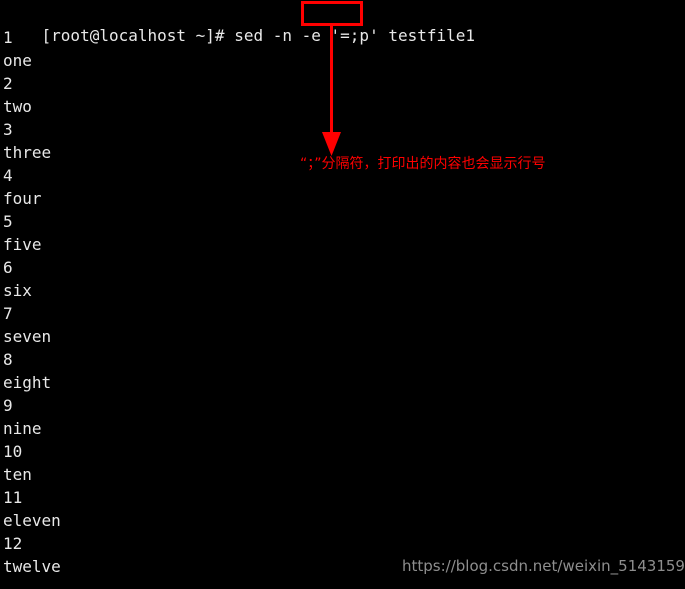  I want to click on output-line: three, so click(27, 152).